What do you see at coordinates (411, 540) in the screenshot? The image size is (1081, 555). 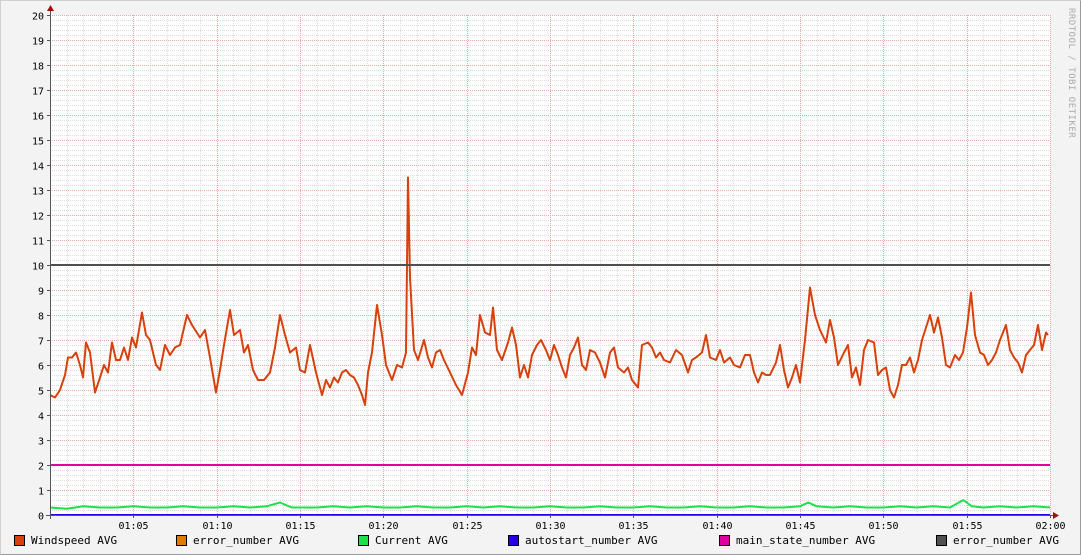 I see `legend-label: Current AVG` at bounding box center [411, 540].